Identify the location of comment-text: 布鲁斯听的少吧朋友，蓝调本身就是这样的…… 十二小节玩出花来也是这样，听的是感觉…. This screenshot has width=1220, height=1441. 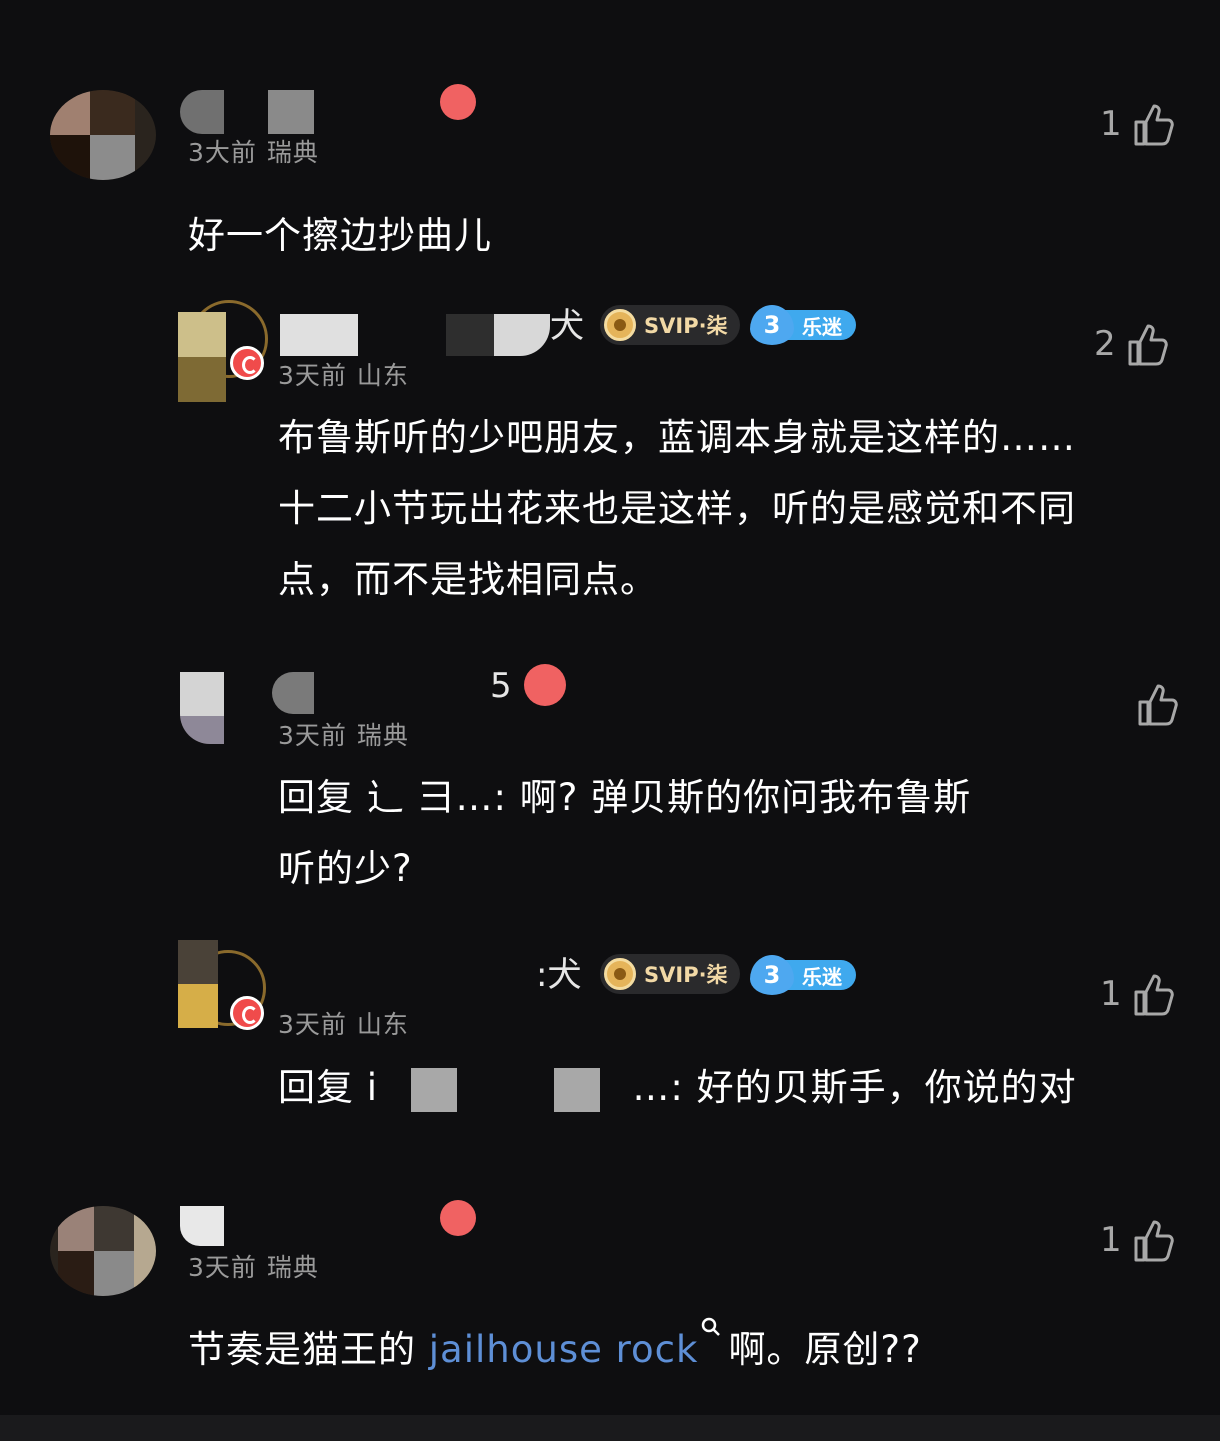
(677, 508).